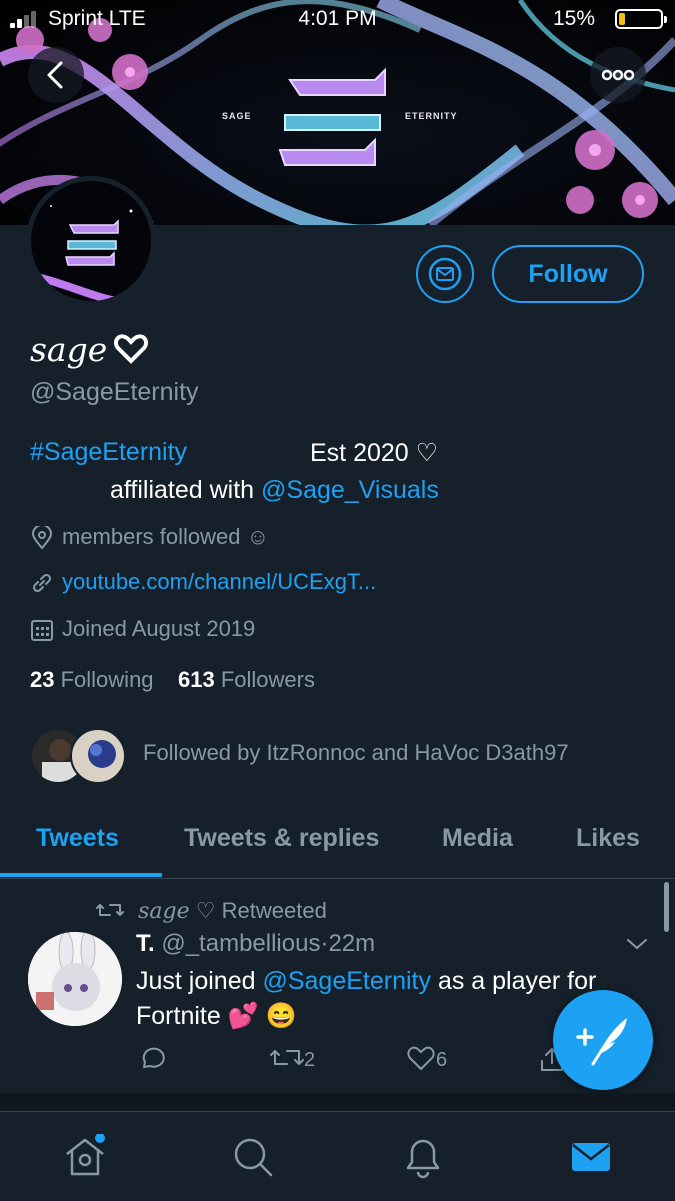  I want to click on like-action: 6, so click(426, 1058).